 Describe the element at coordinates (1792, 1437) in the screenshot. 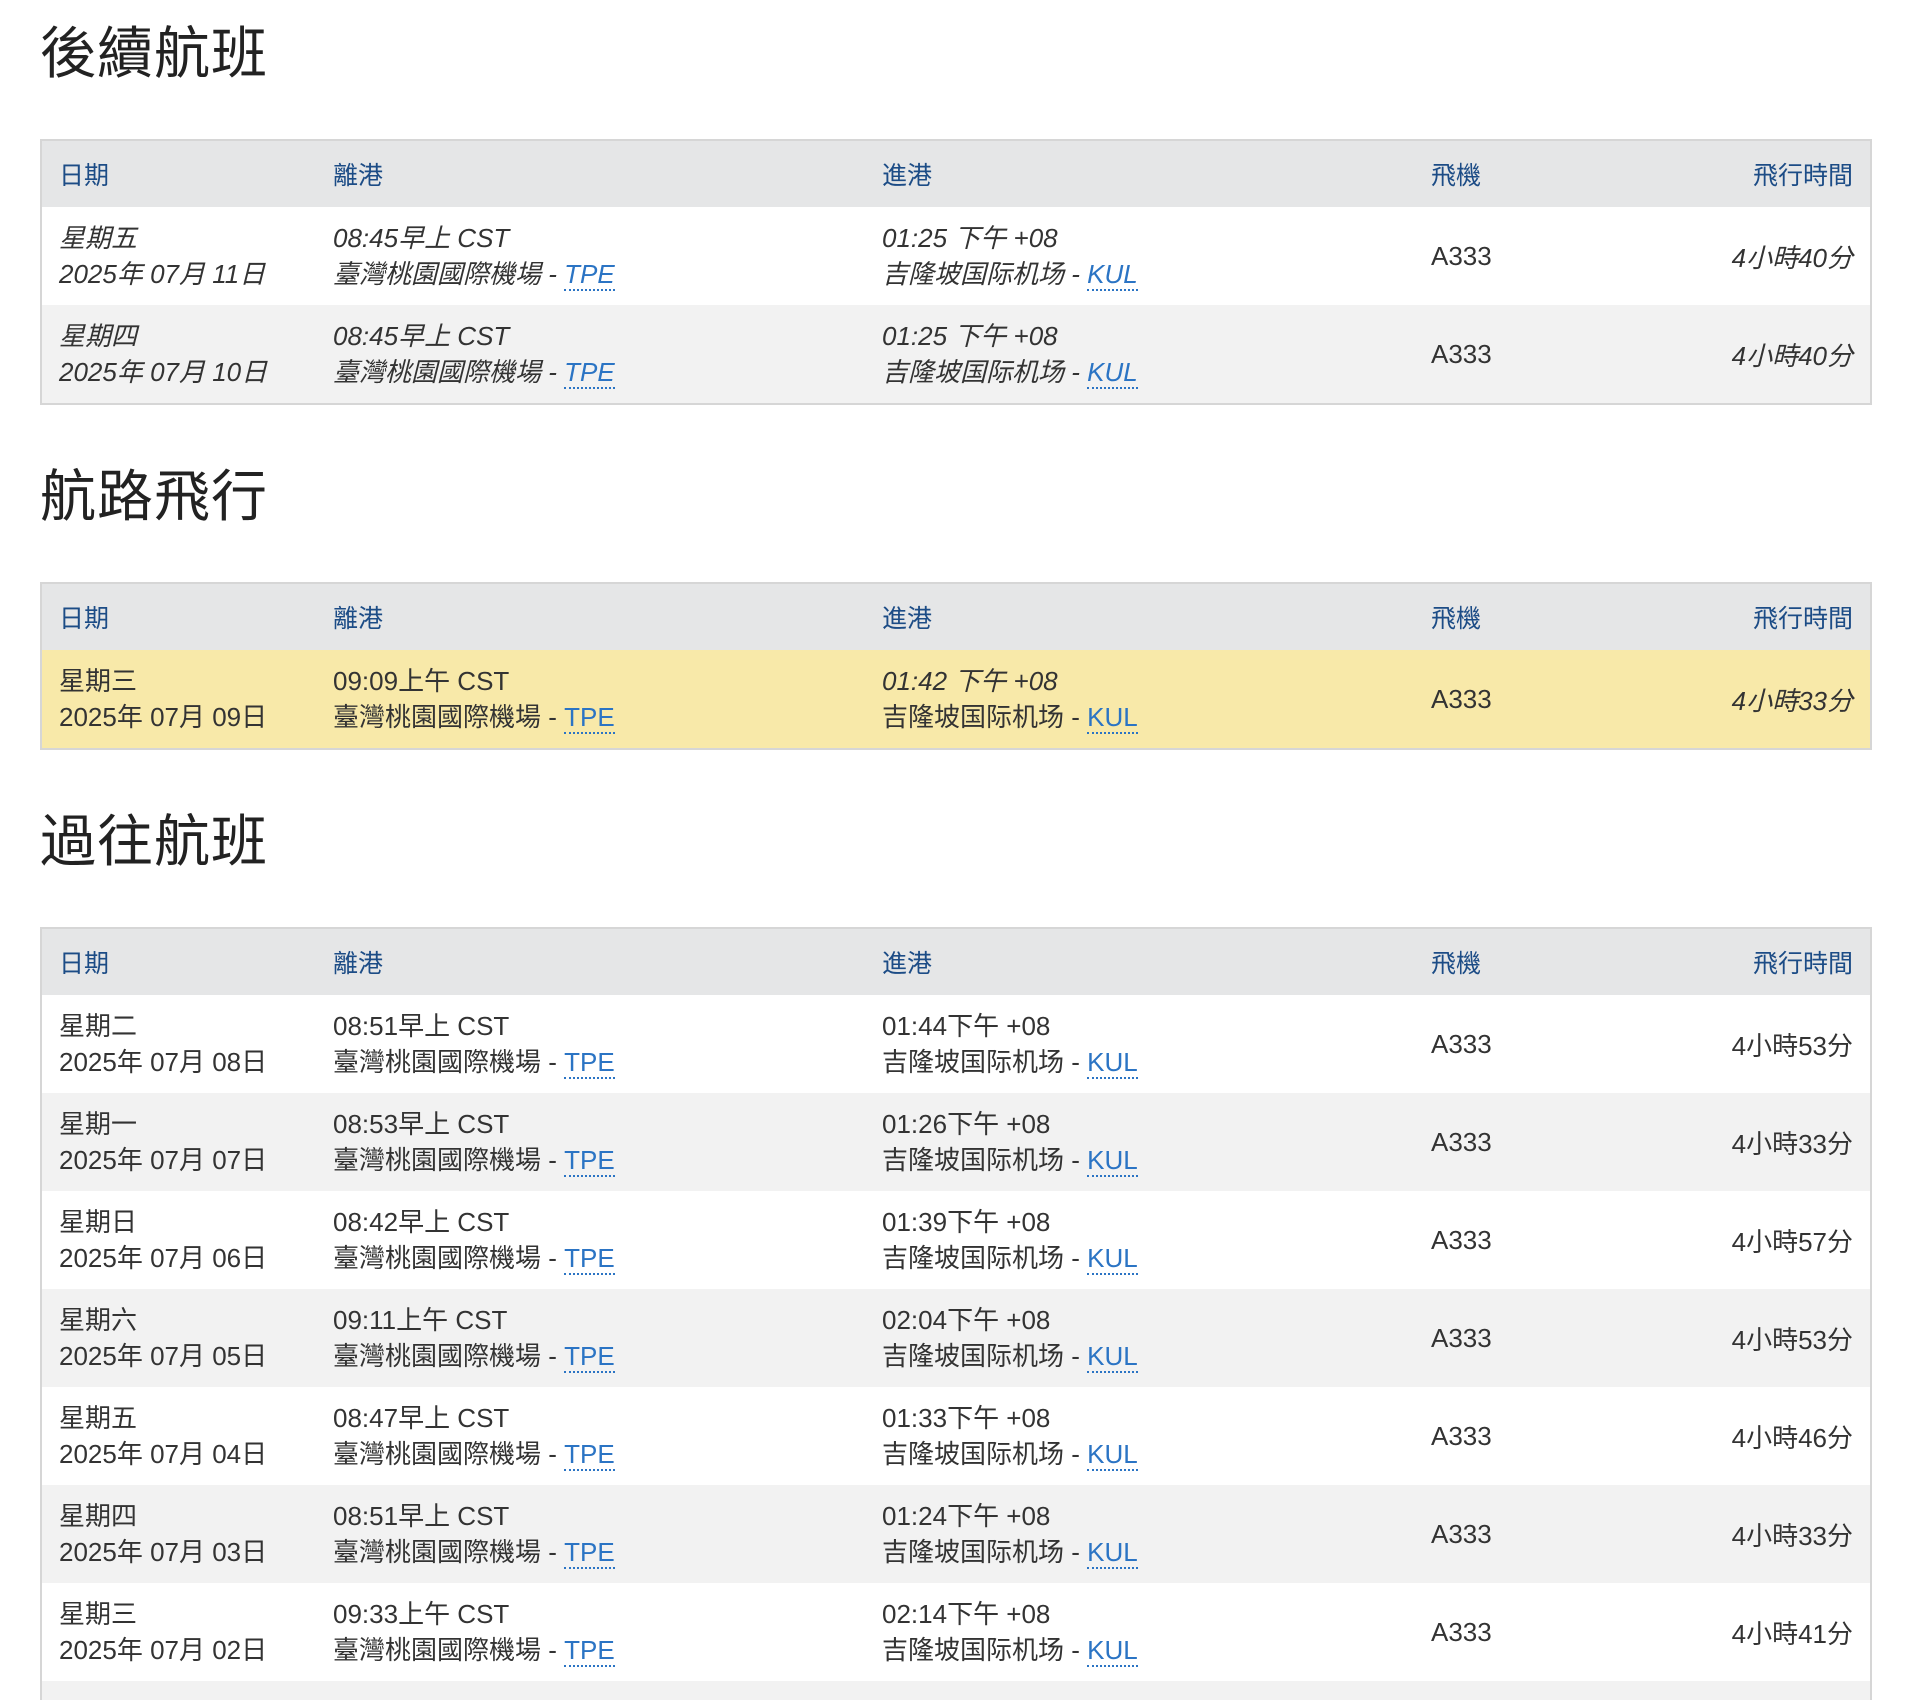

I see `flight-duration: 4小時46分` at that location.